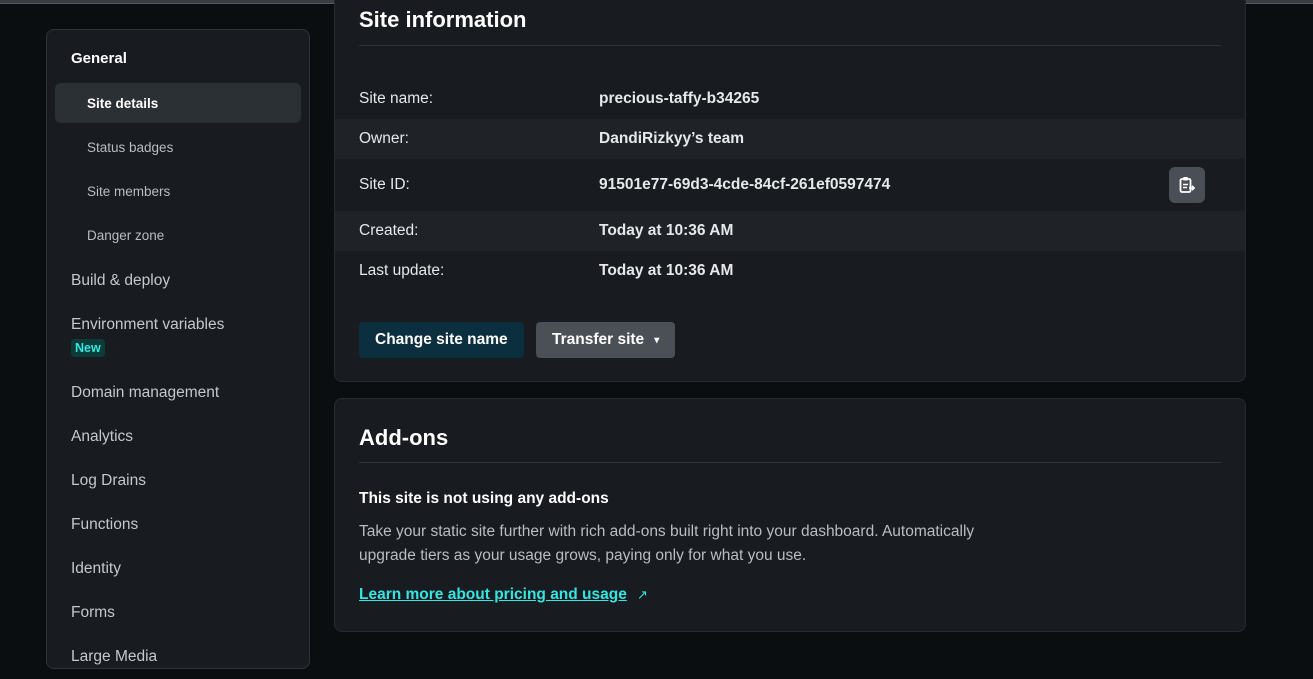 The image size is (1313, 679). Describe the element at coordinates (657, 340) in the screenshot. I see `chevron-down-icon: ▾` at that location.